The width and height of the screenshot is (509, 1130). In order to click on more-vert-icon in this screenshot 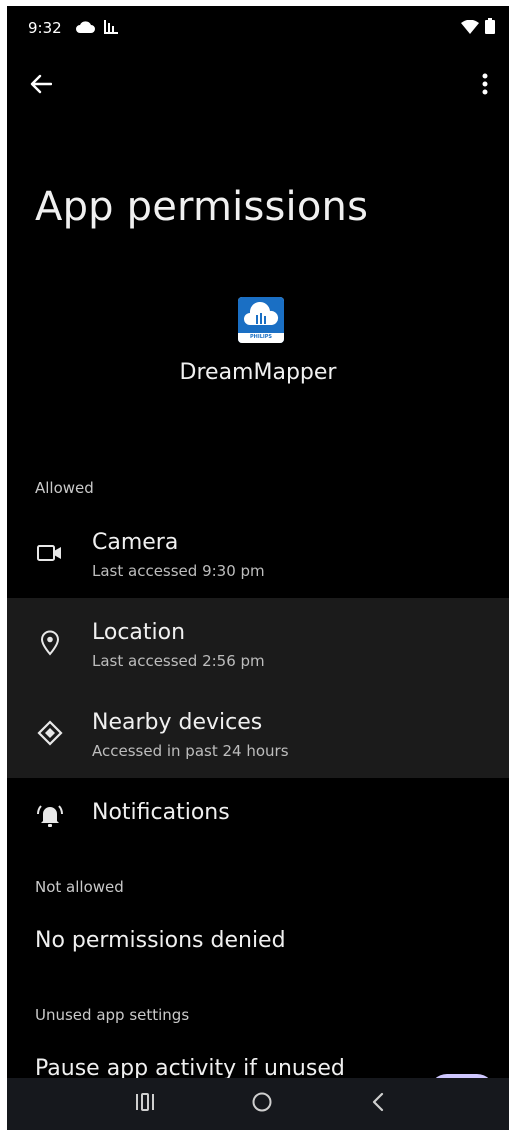, I will do `click(485, 86)`.